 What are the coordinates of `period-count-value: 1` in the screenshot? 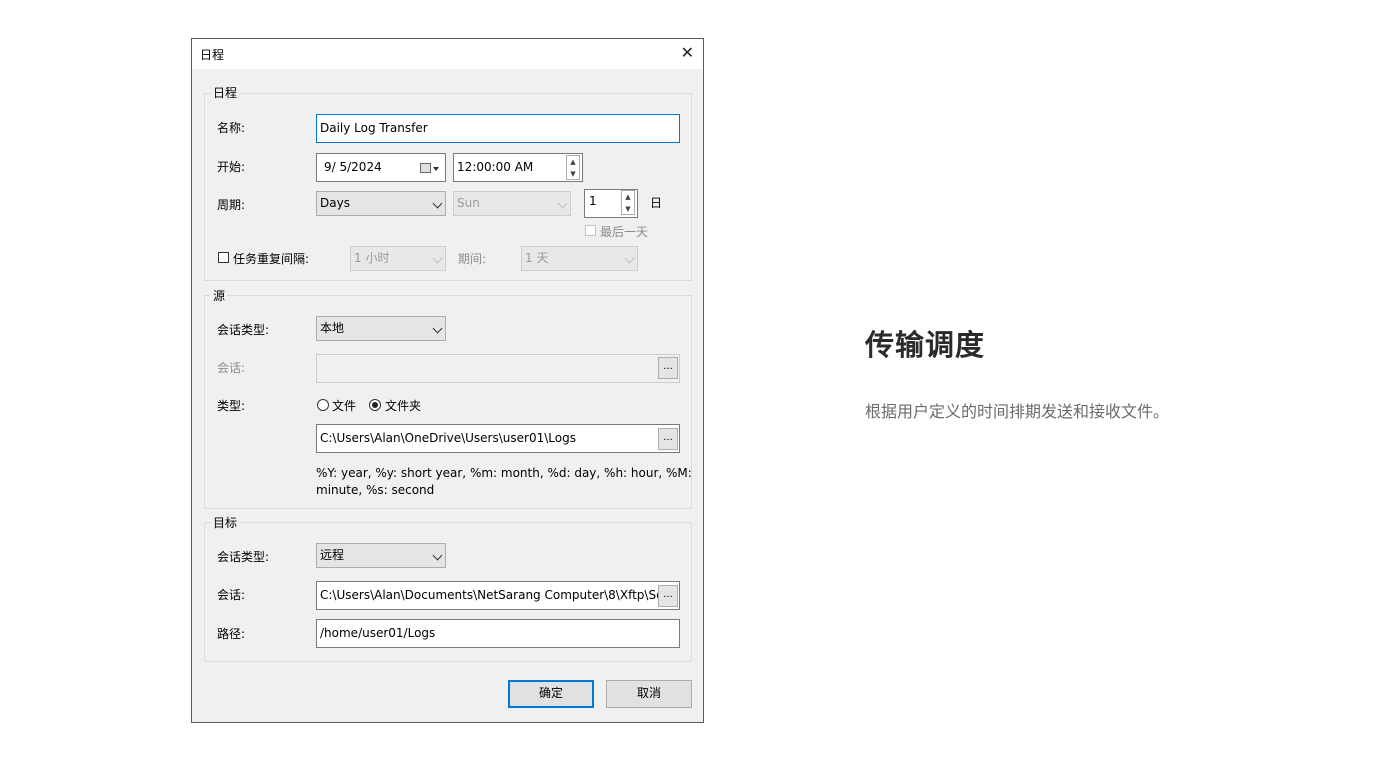 It's located at (593, 201).